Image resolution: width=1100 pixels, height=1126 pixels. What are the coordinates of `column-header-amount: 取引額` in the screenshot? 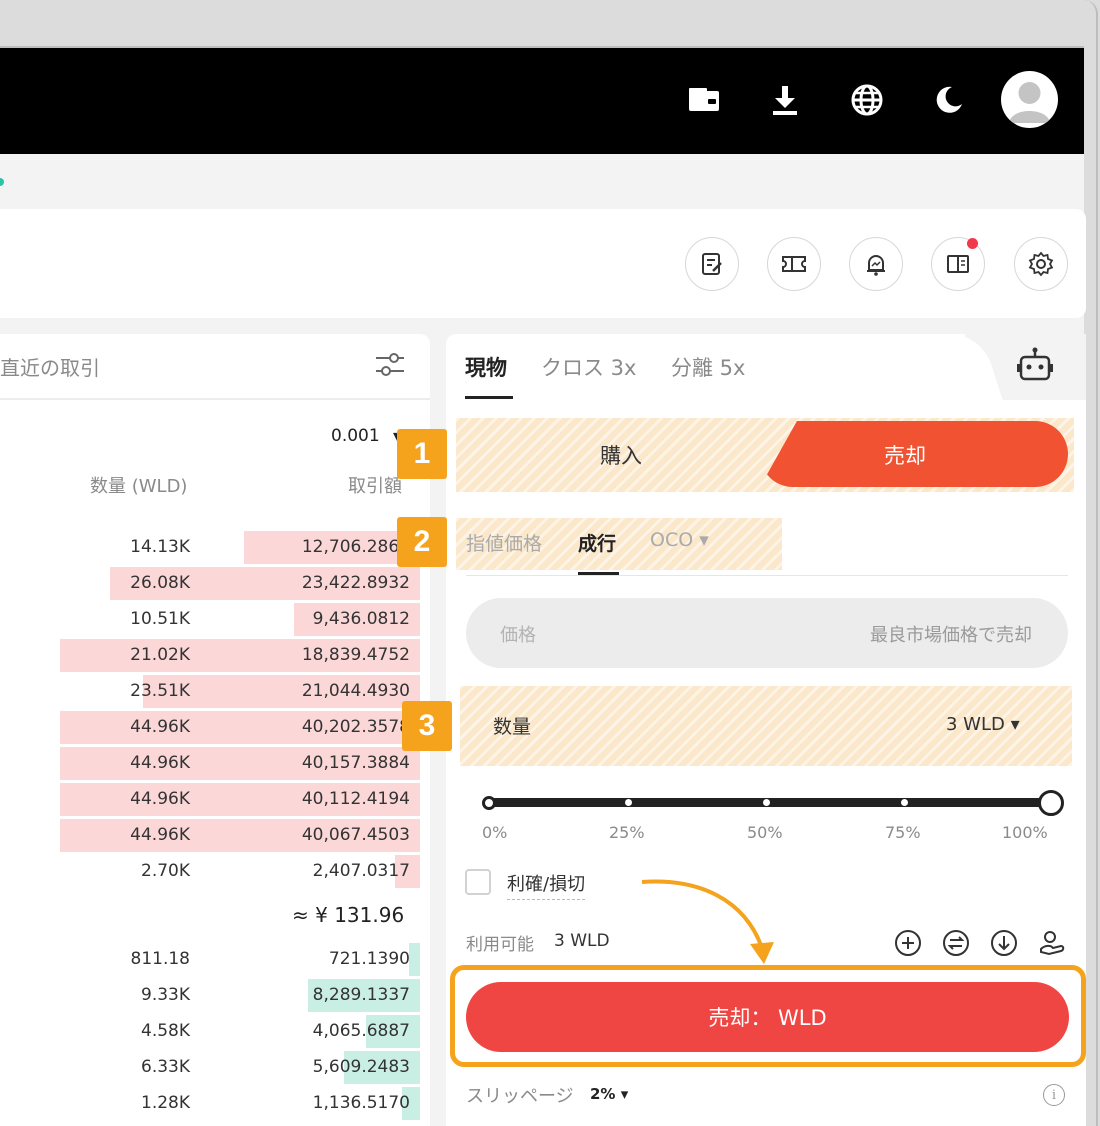 It's located at (375, 486).